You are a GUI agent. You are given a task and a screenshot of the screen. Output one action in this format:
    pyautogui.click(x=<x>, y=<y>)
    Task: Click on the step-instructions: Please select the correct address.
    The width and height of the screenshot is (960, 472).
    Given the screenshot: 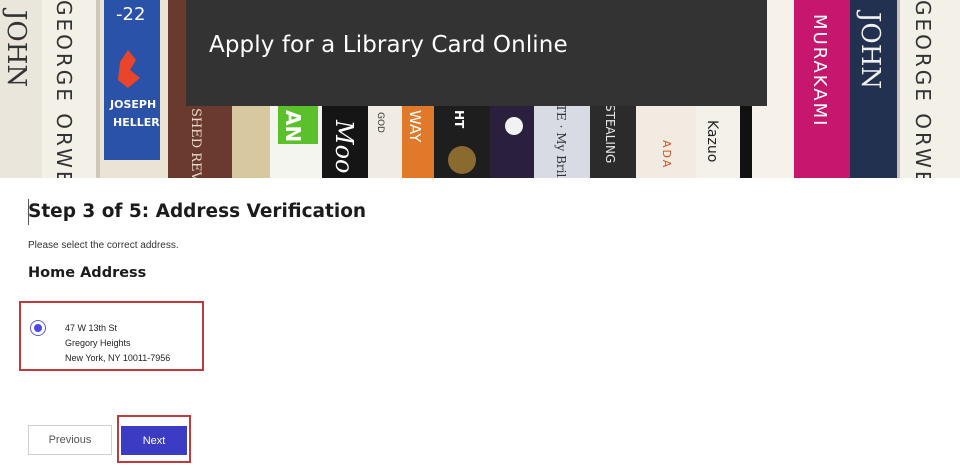 What is the action you would take?
    pyautogui.click(x=103, y=245)
    